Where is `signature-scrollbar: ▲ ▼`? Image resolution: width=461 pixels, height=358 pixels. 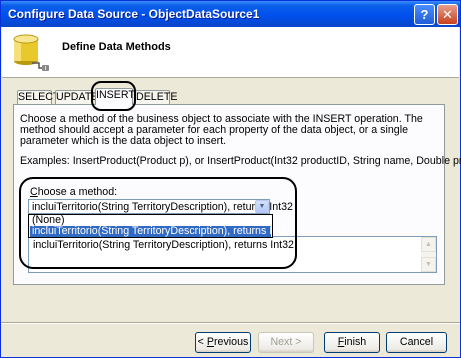 signature-scrollbar: ▲ ▼ is located at coordinates (428, 254).